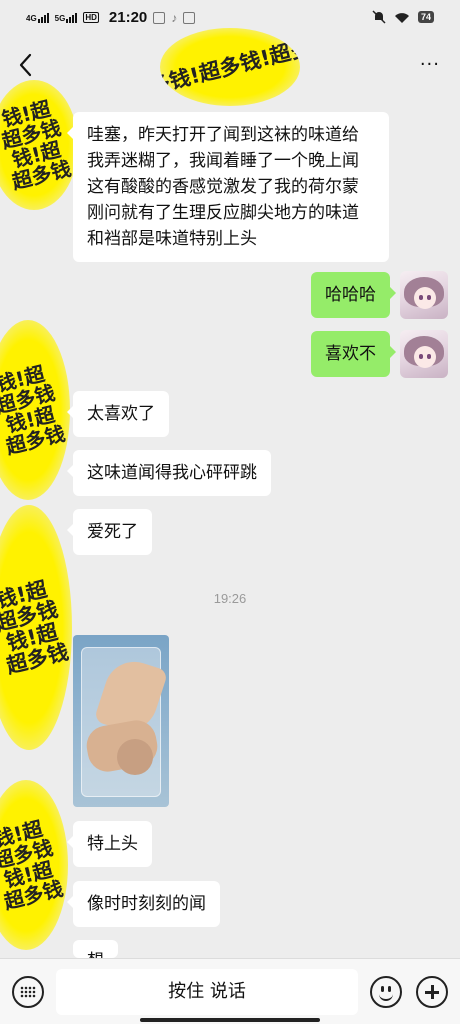  I want to click on keyboard-keys, so click(28, 992).